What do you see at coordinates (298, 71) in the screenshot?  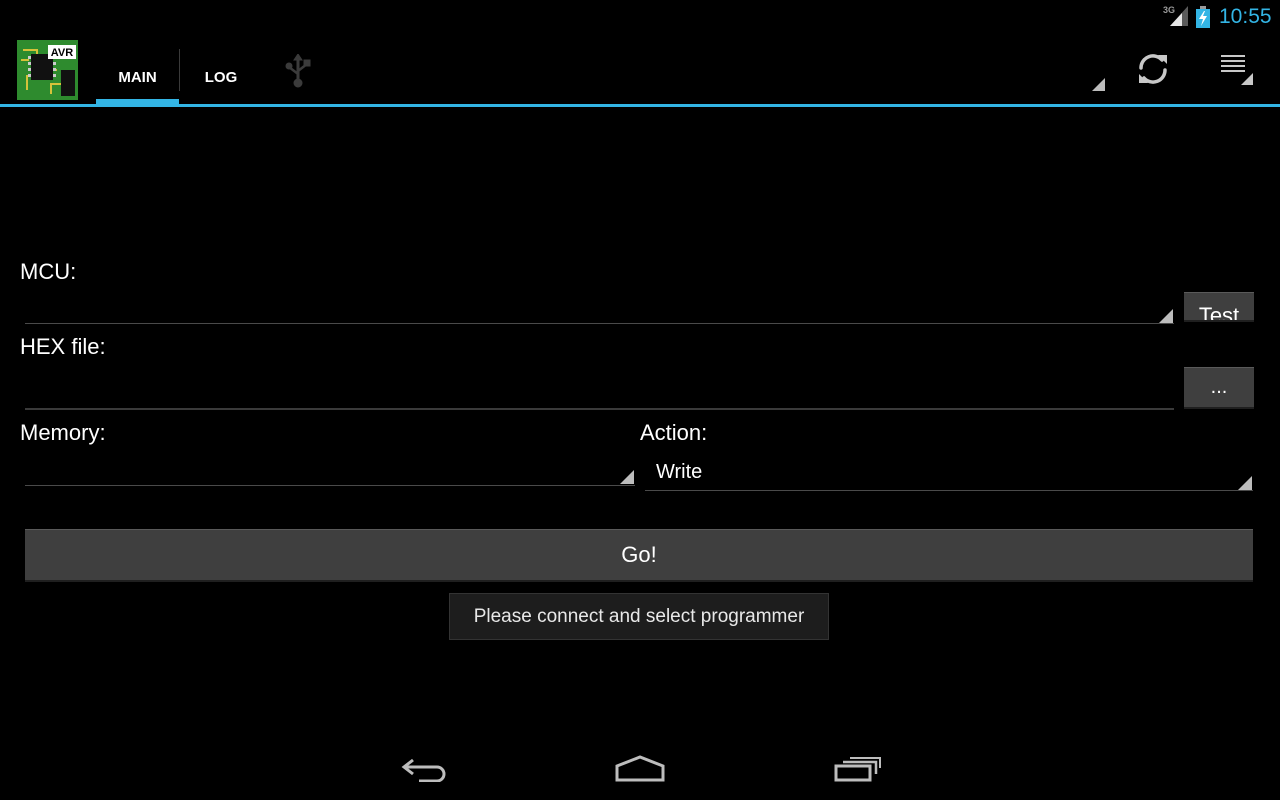 I see `usb-icon` at bounding box center [298, 71].